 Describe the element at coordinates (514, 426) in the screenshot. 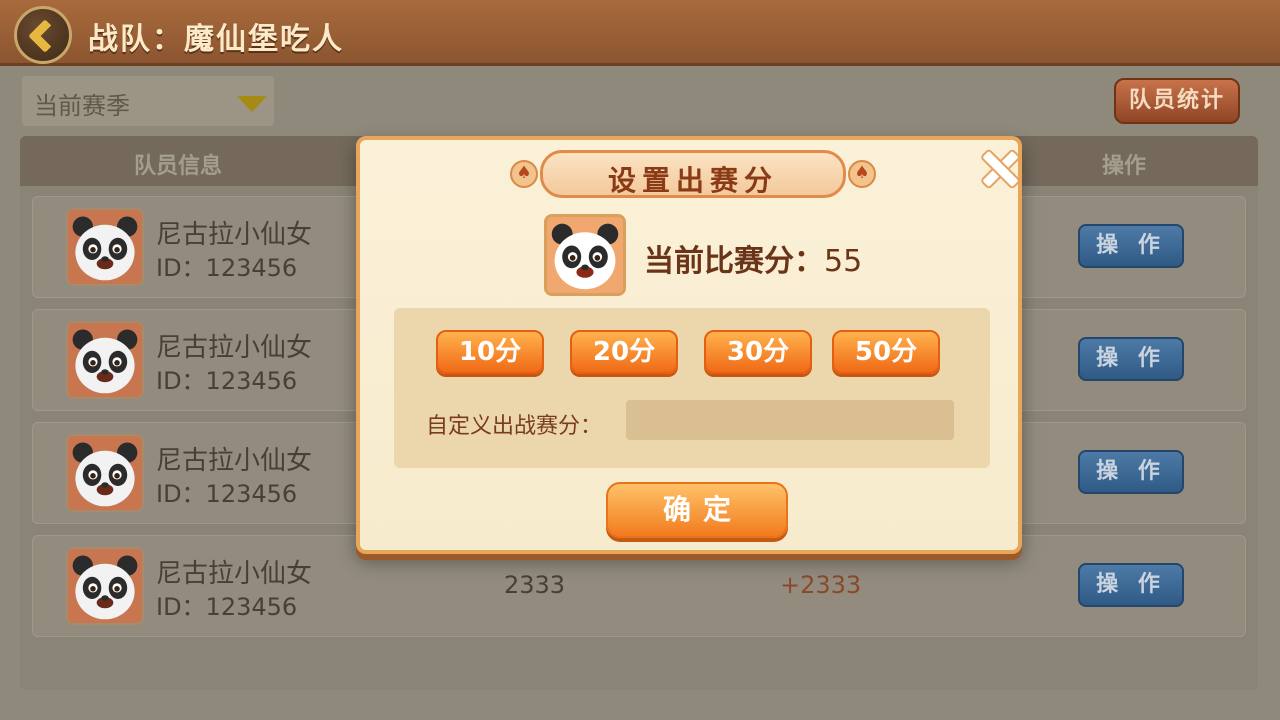

I see `custom-score-label: 自定义出战赛分：` at that location.